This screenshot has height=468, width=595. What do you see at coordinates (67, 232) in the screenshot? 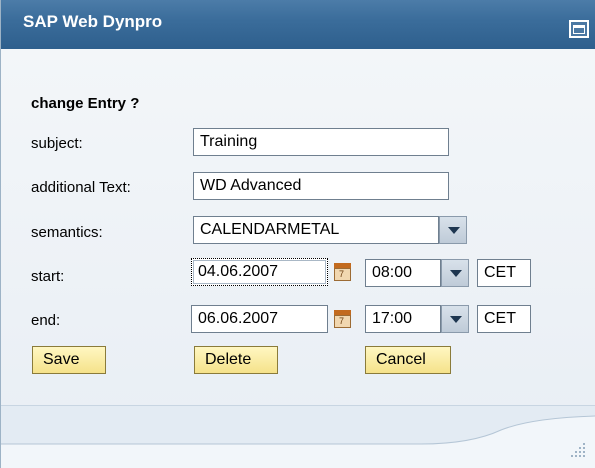
I see `semantics-label: semantics:` at bounding box center [67, 232].